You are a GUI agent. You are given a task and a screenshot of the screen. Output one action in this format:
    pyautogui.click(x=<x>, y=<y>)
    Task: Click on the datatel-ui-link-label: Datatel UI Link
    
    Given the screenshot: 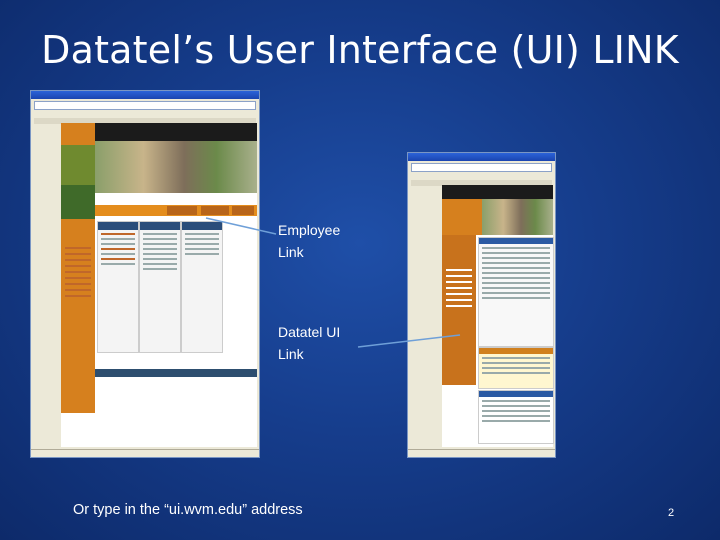 What is the action you would take?
    pyautogui.click(x=309, y=343)
    